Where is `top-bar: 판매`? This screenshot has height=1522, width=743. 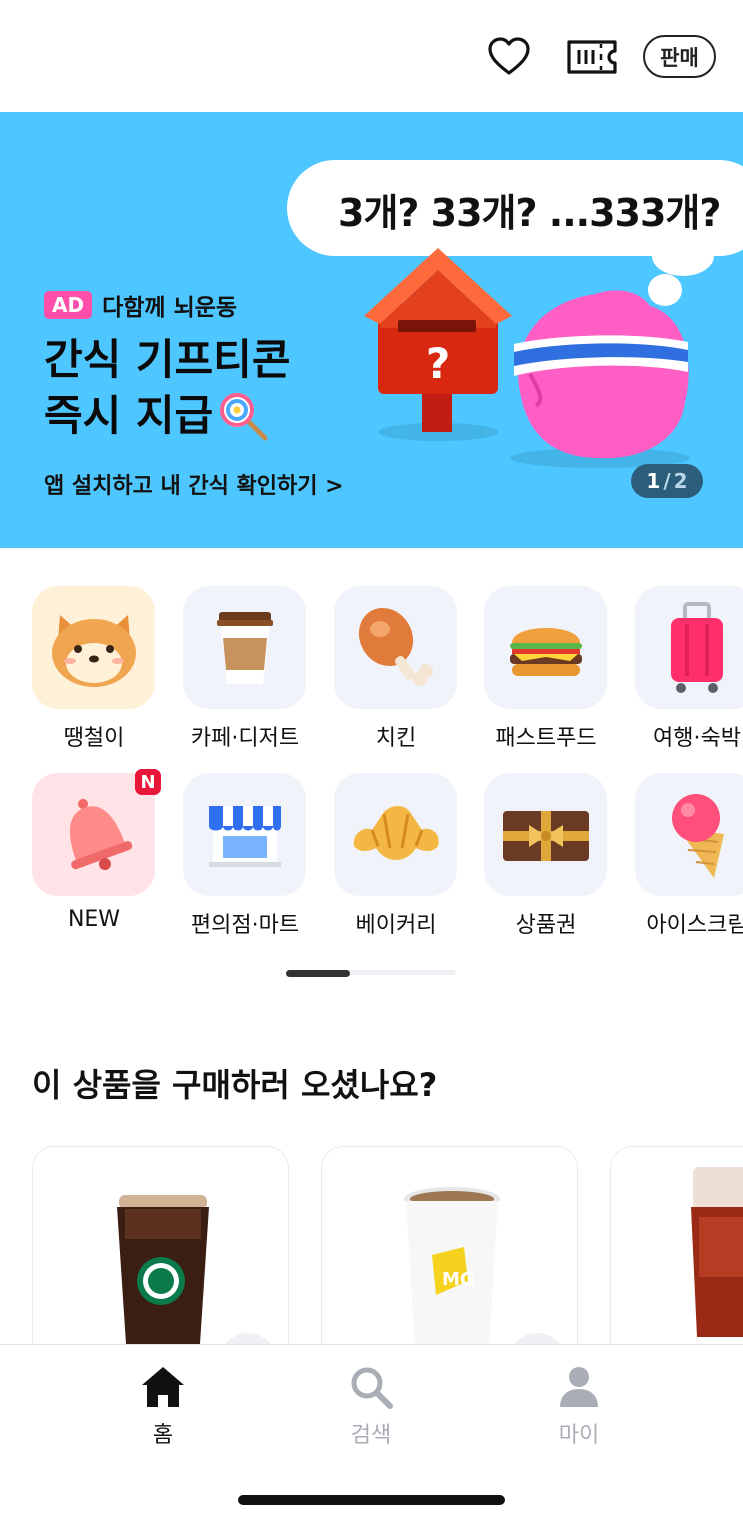 top-bar: 판매 is located at coordinates (371, 56).